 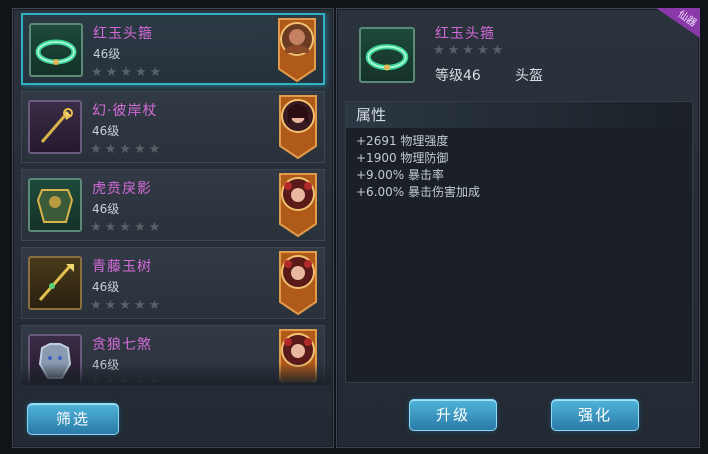 What do you see at coordinates (465, 34) in the screenshot?
I see `detail-item-name: 红玉头箍` at bounding box center [465, 34].